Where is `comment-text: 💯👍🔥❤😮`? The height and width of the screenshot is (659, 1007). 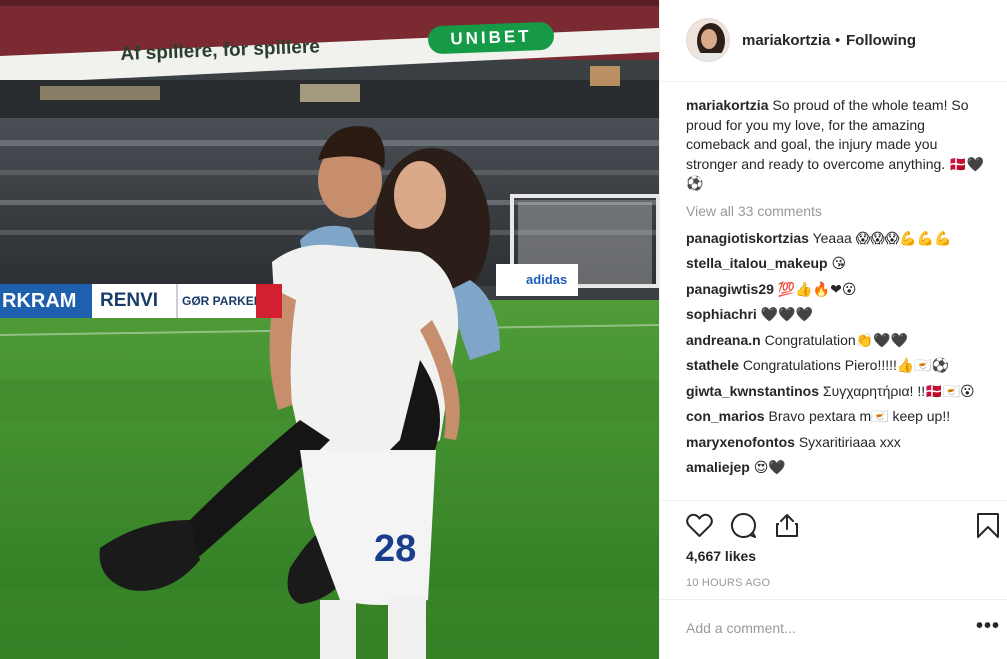 comment-text: 💯👍🔥❤😮 is located at coordinates (817, 288).